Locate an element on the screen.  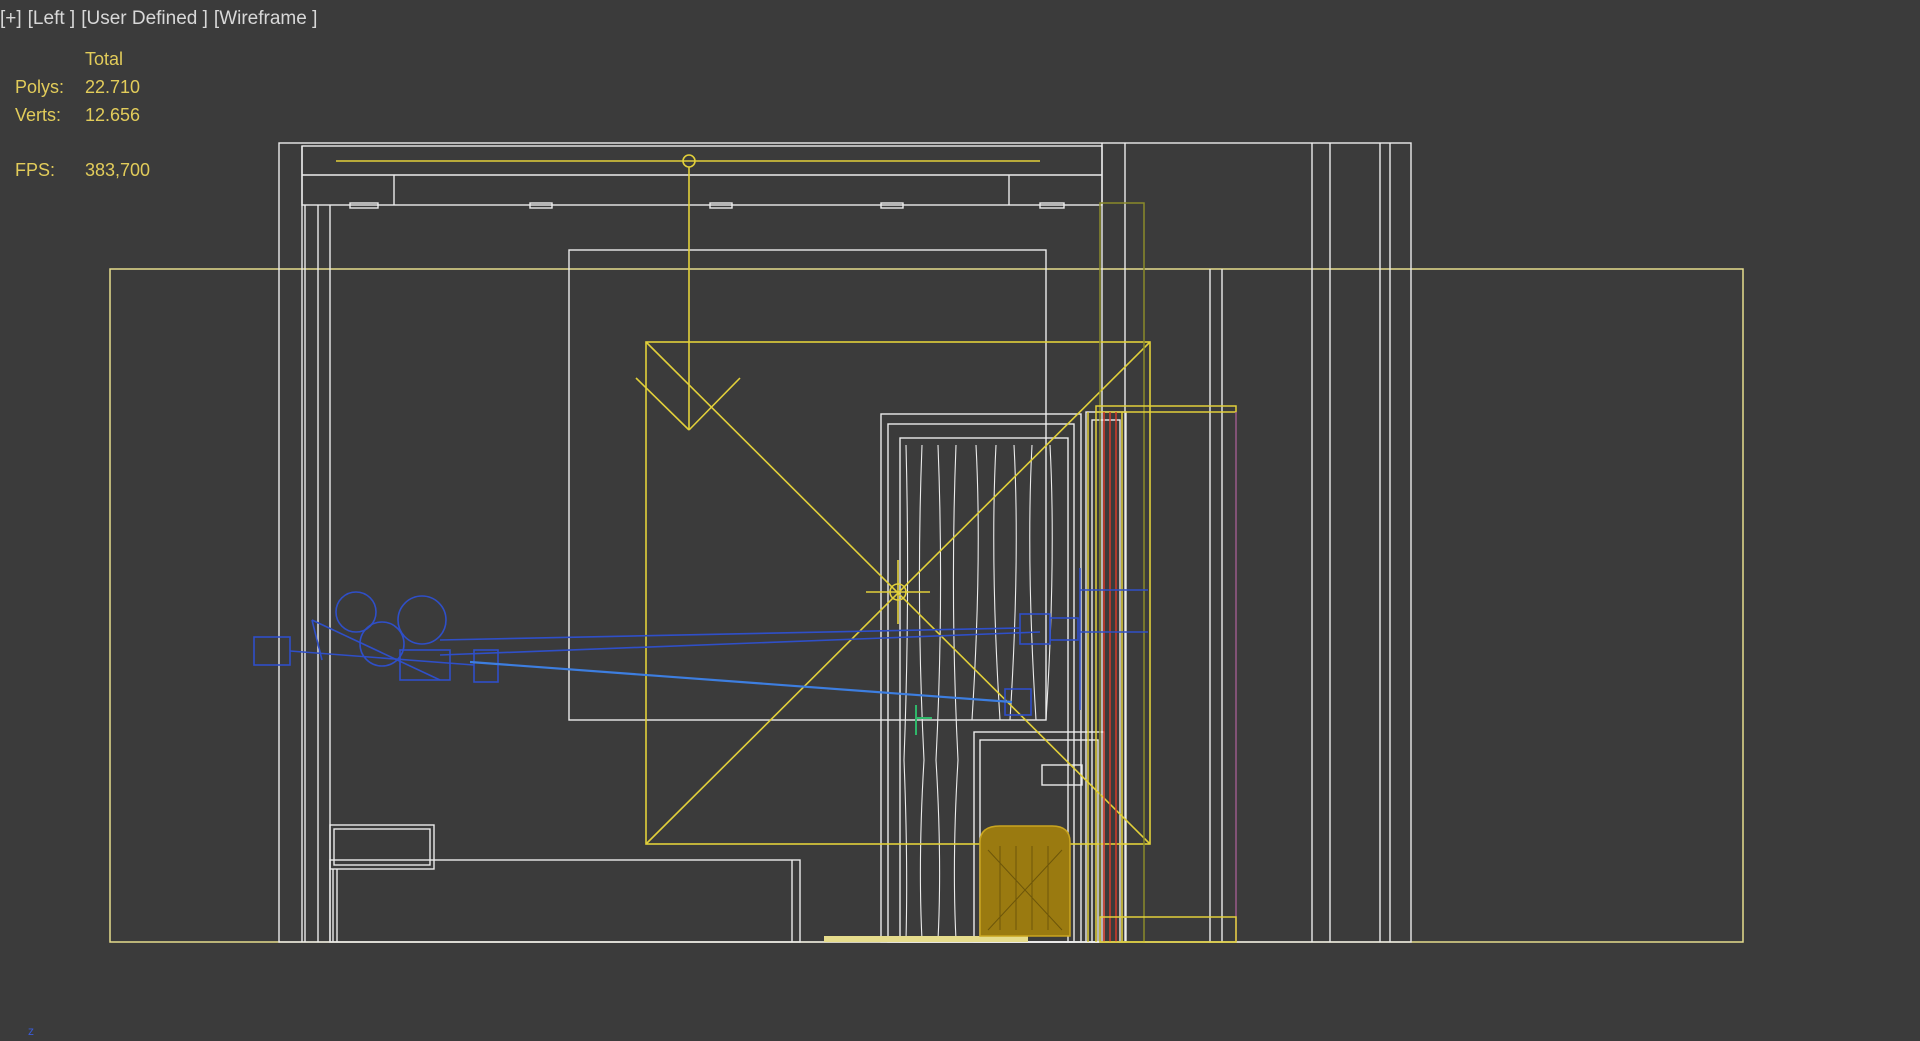
wall-panels is located at coordinates (1162, 572).